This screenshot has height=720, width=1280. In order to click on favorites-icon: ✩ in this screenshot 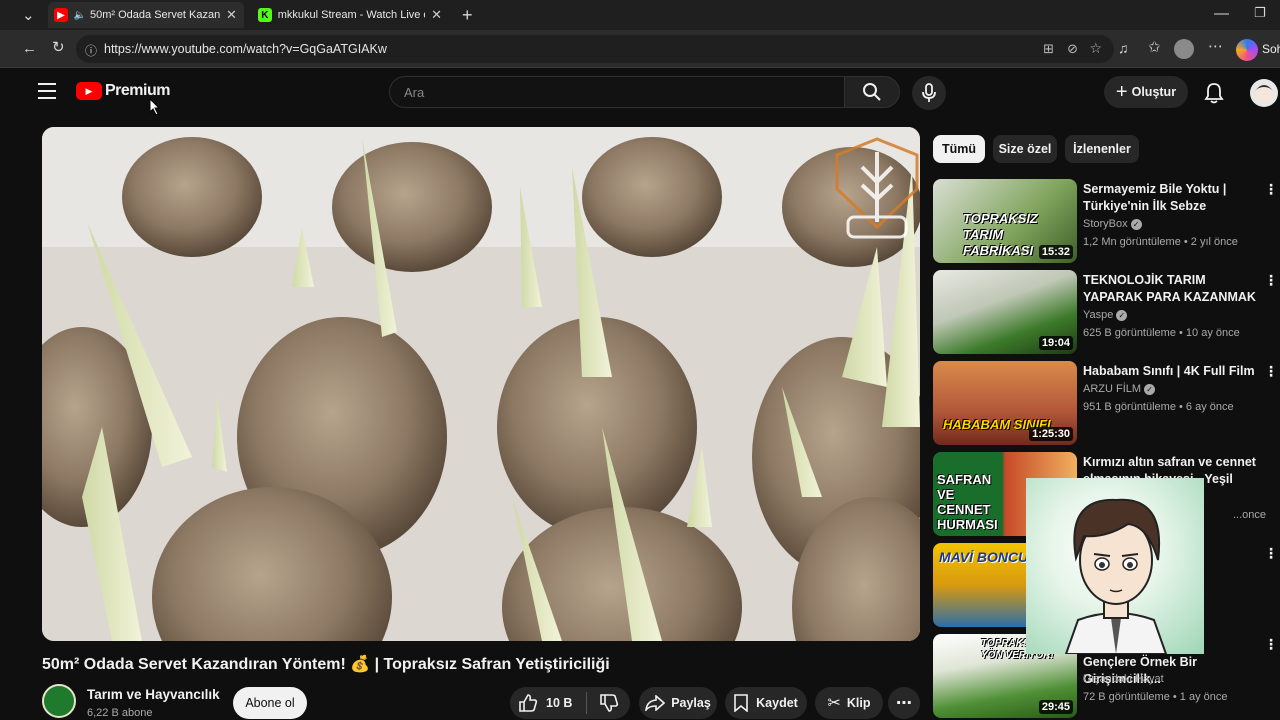, I will do `click(1154, 47)`.